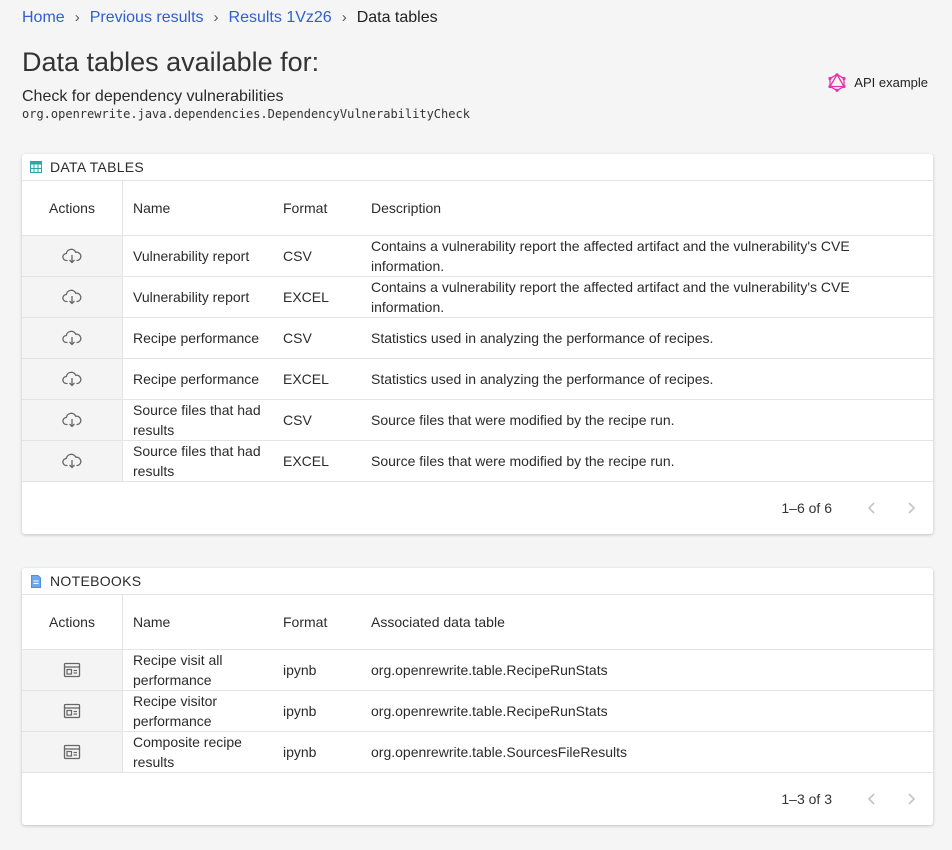  Describe the element at coordinates (153, 96) in the screenshot. I see `recipe-name: Check for dependency vulnerabilities` at that location.